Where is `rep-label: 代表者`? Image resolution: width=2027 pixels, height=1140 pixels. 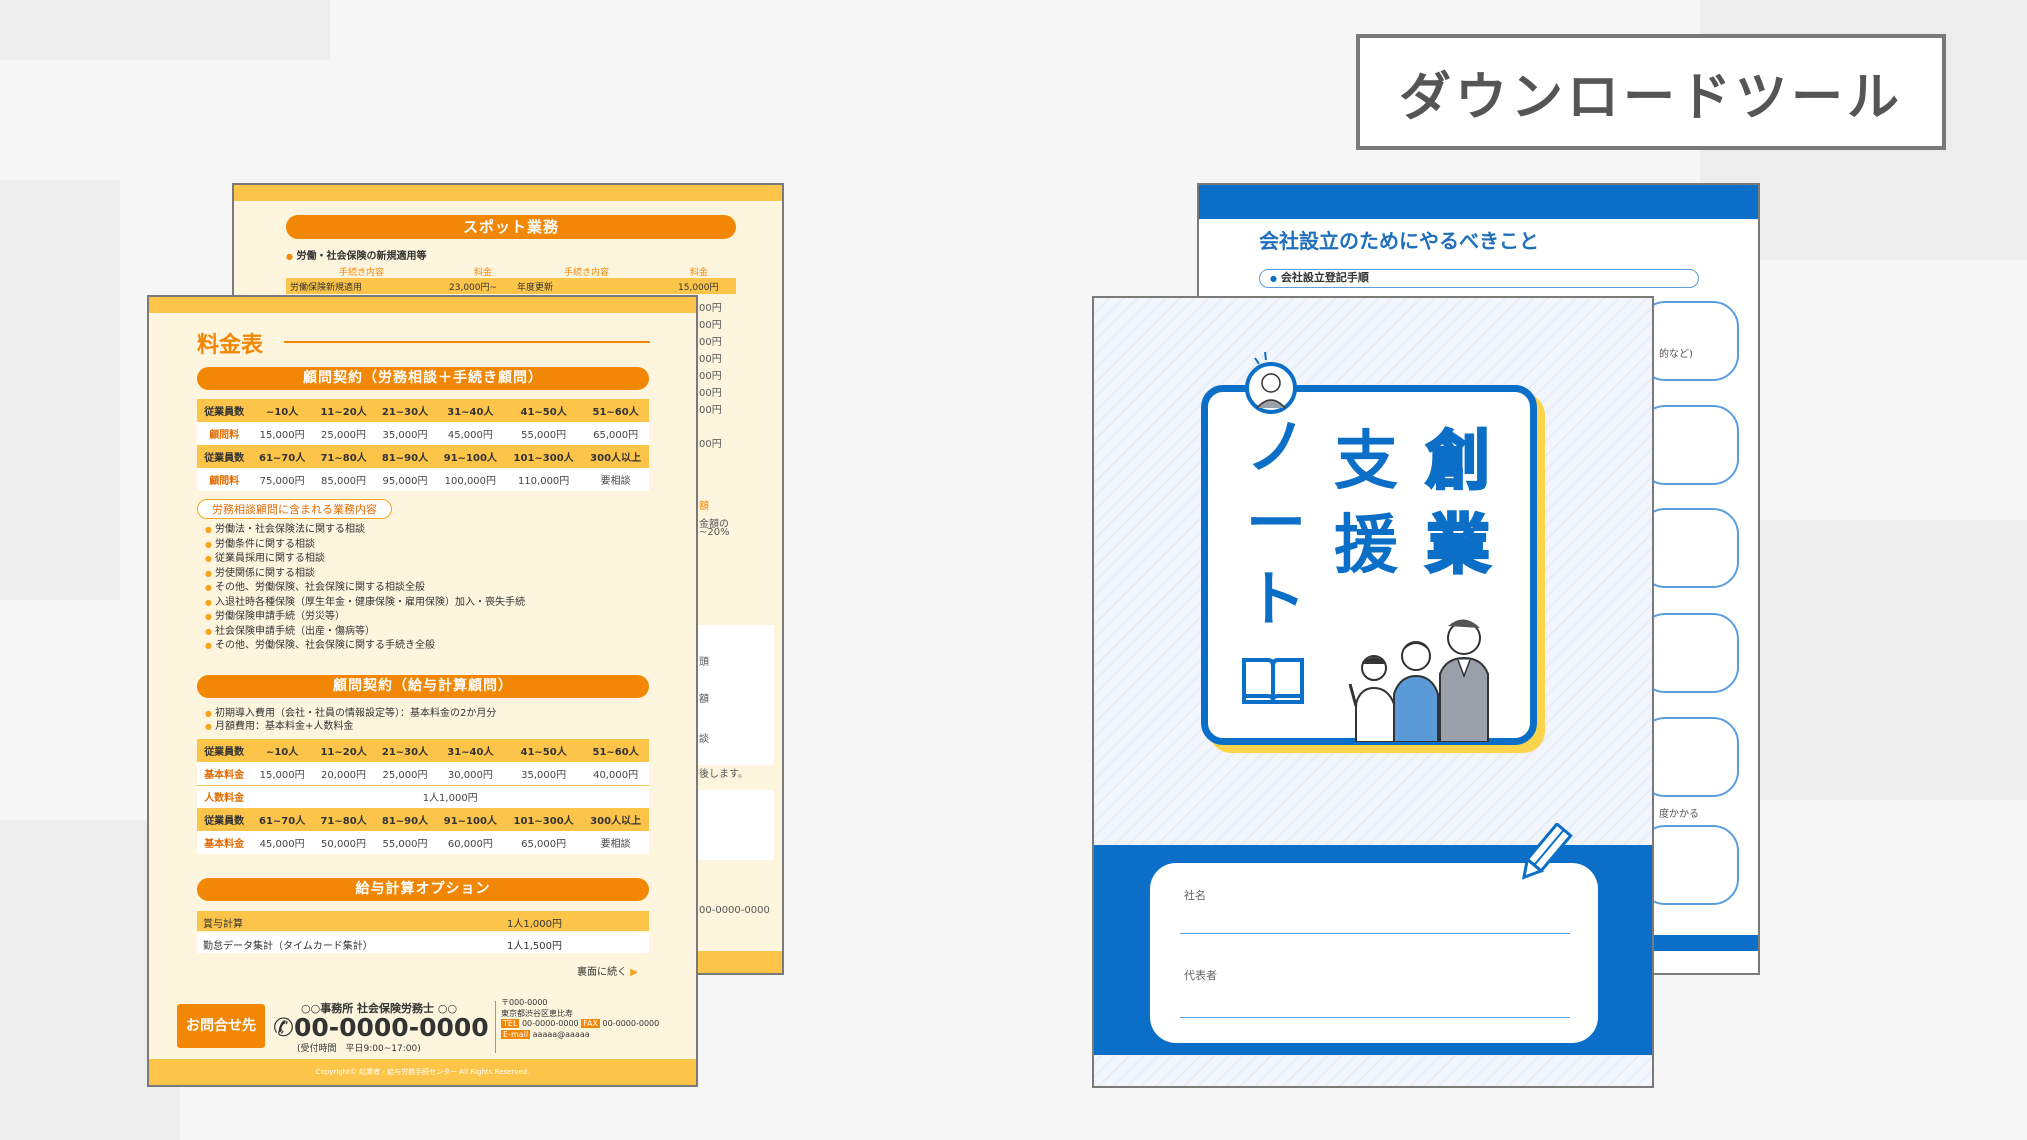
rep-label: 代表者 is located at coordinates (1200, 975).